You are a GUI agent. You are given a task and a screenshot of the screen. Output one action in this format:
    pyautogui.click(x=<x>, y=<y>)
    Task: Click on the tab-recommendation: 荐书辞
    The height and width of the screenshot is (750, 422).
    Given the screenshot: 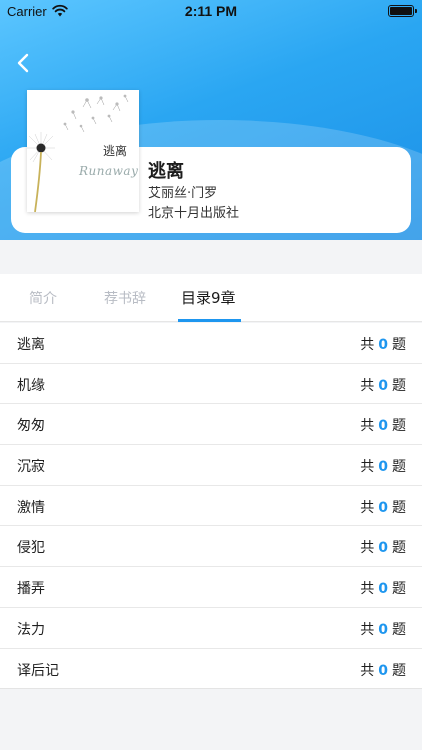 What is the action you would take?
    pyautogui.click(x=125, y=298)
    